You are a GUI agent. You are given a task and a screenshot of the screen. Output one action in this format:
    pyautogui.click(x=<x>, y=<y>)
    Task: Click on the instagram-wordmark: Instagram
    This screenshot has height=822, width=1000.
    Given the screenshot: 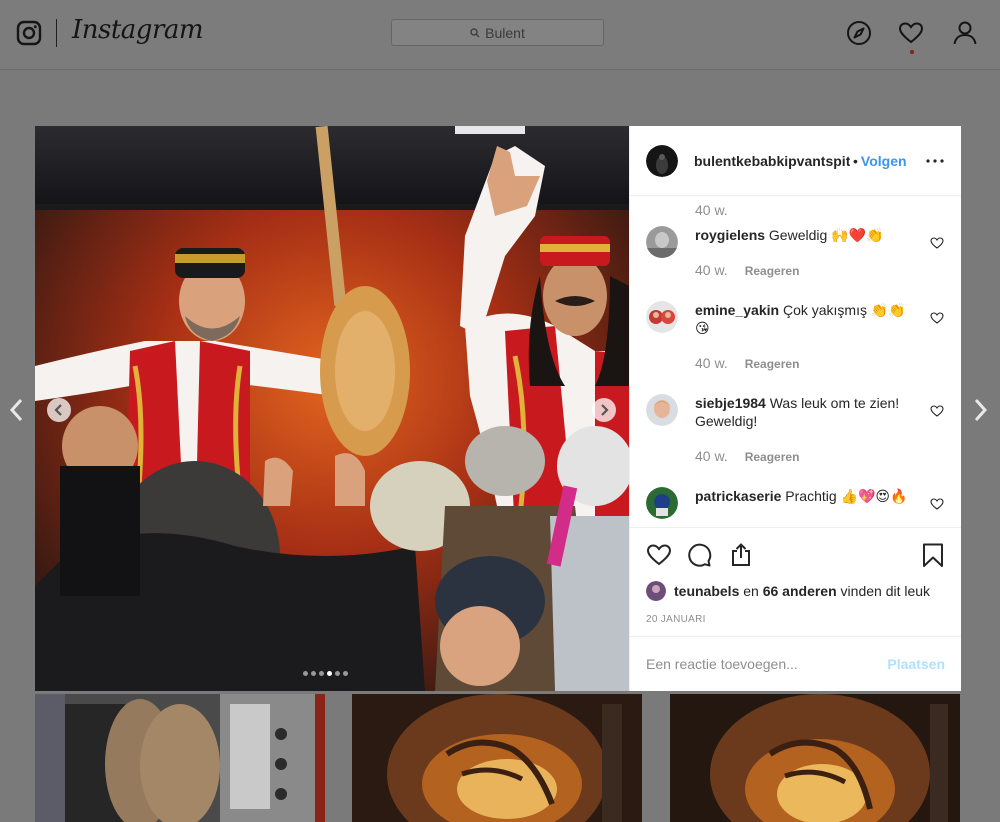 What is the action you would take?
    pyautogui.click(x=138, y=30)
    